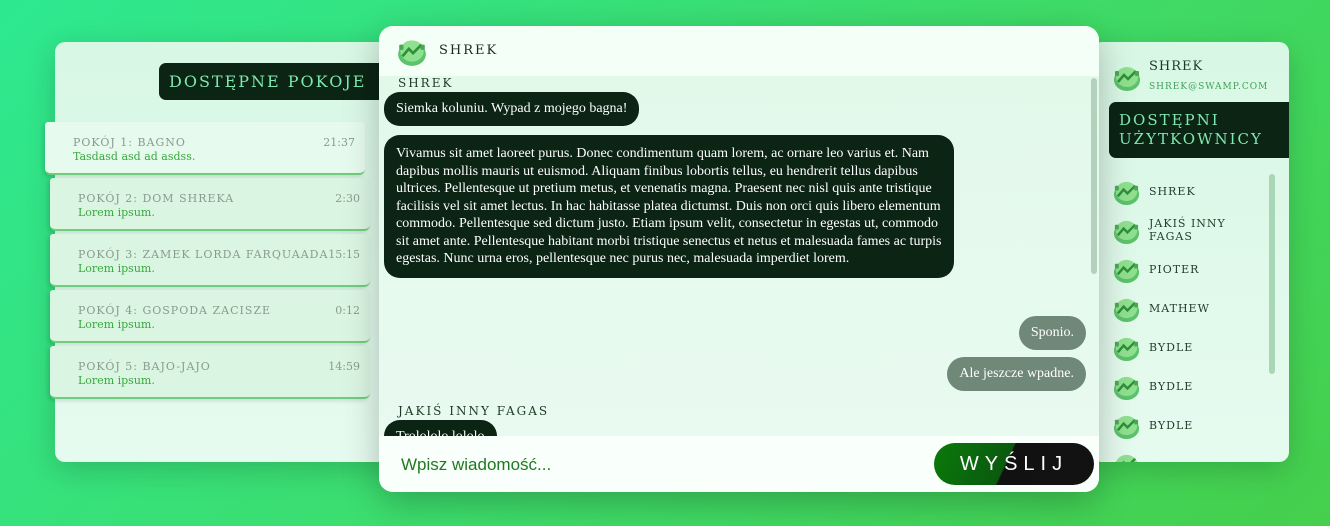  I want to click on profile-email: SHREK@SWAMP.COM, so click(1209, 87).